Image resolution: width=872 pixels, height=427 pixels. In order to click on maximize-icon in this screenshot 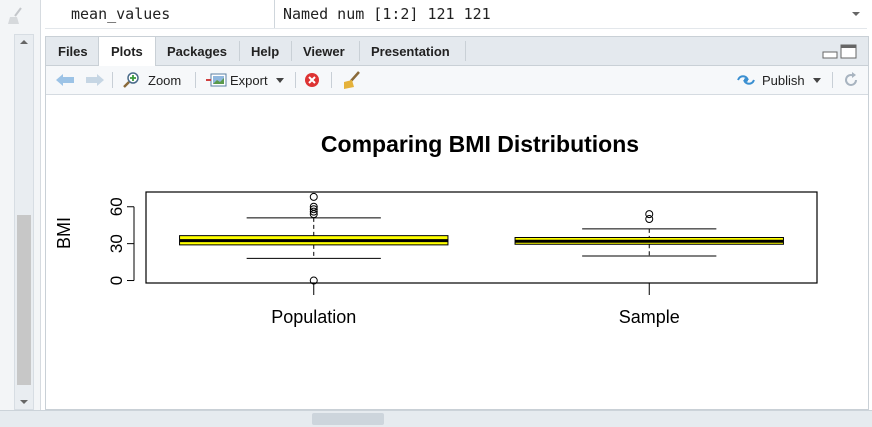, I will do `click(848, 51)`.